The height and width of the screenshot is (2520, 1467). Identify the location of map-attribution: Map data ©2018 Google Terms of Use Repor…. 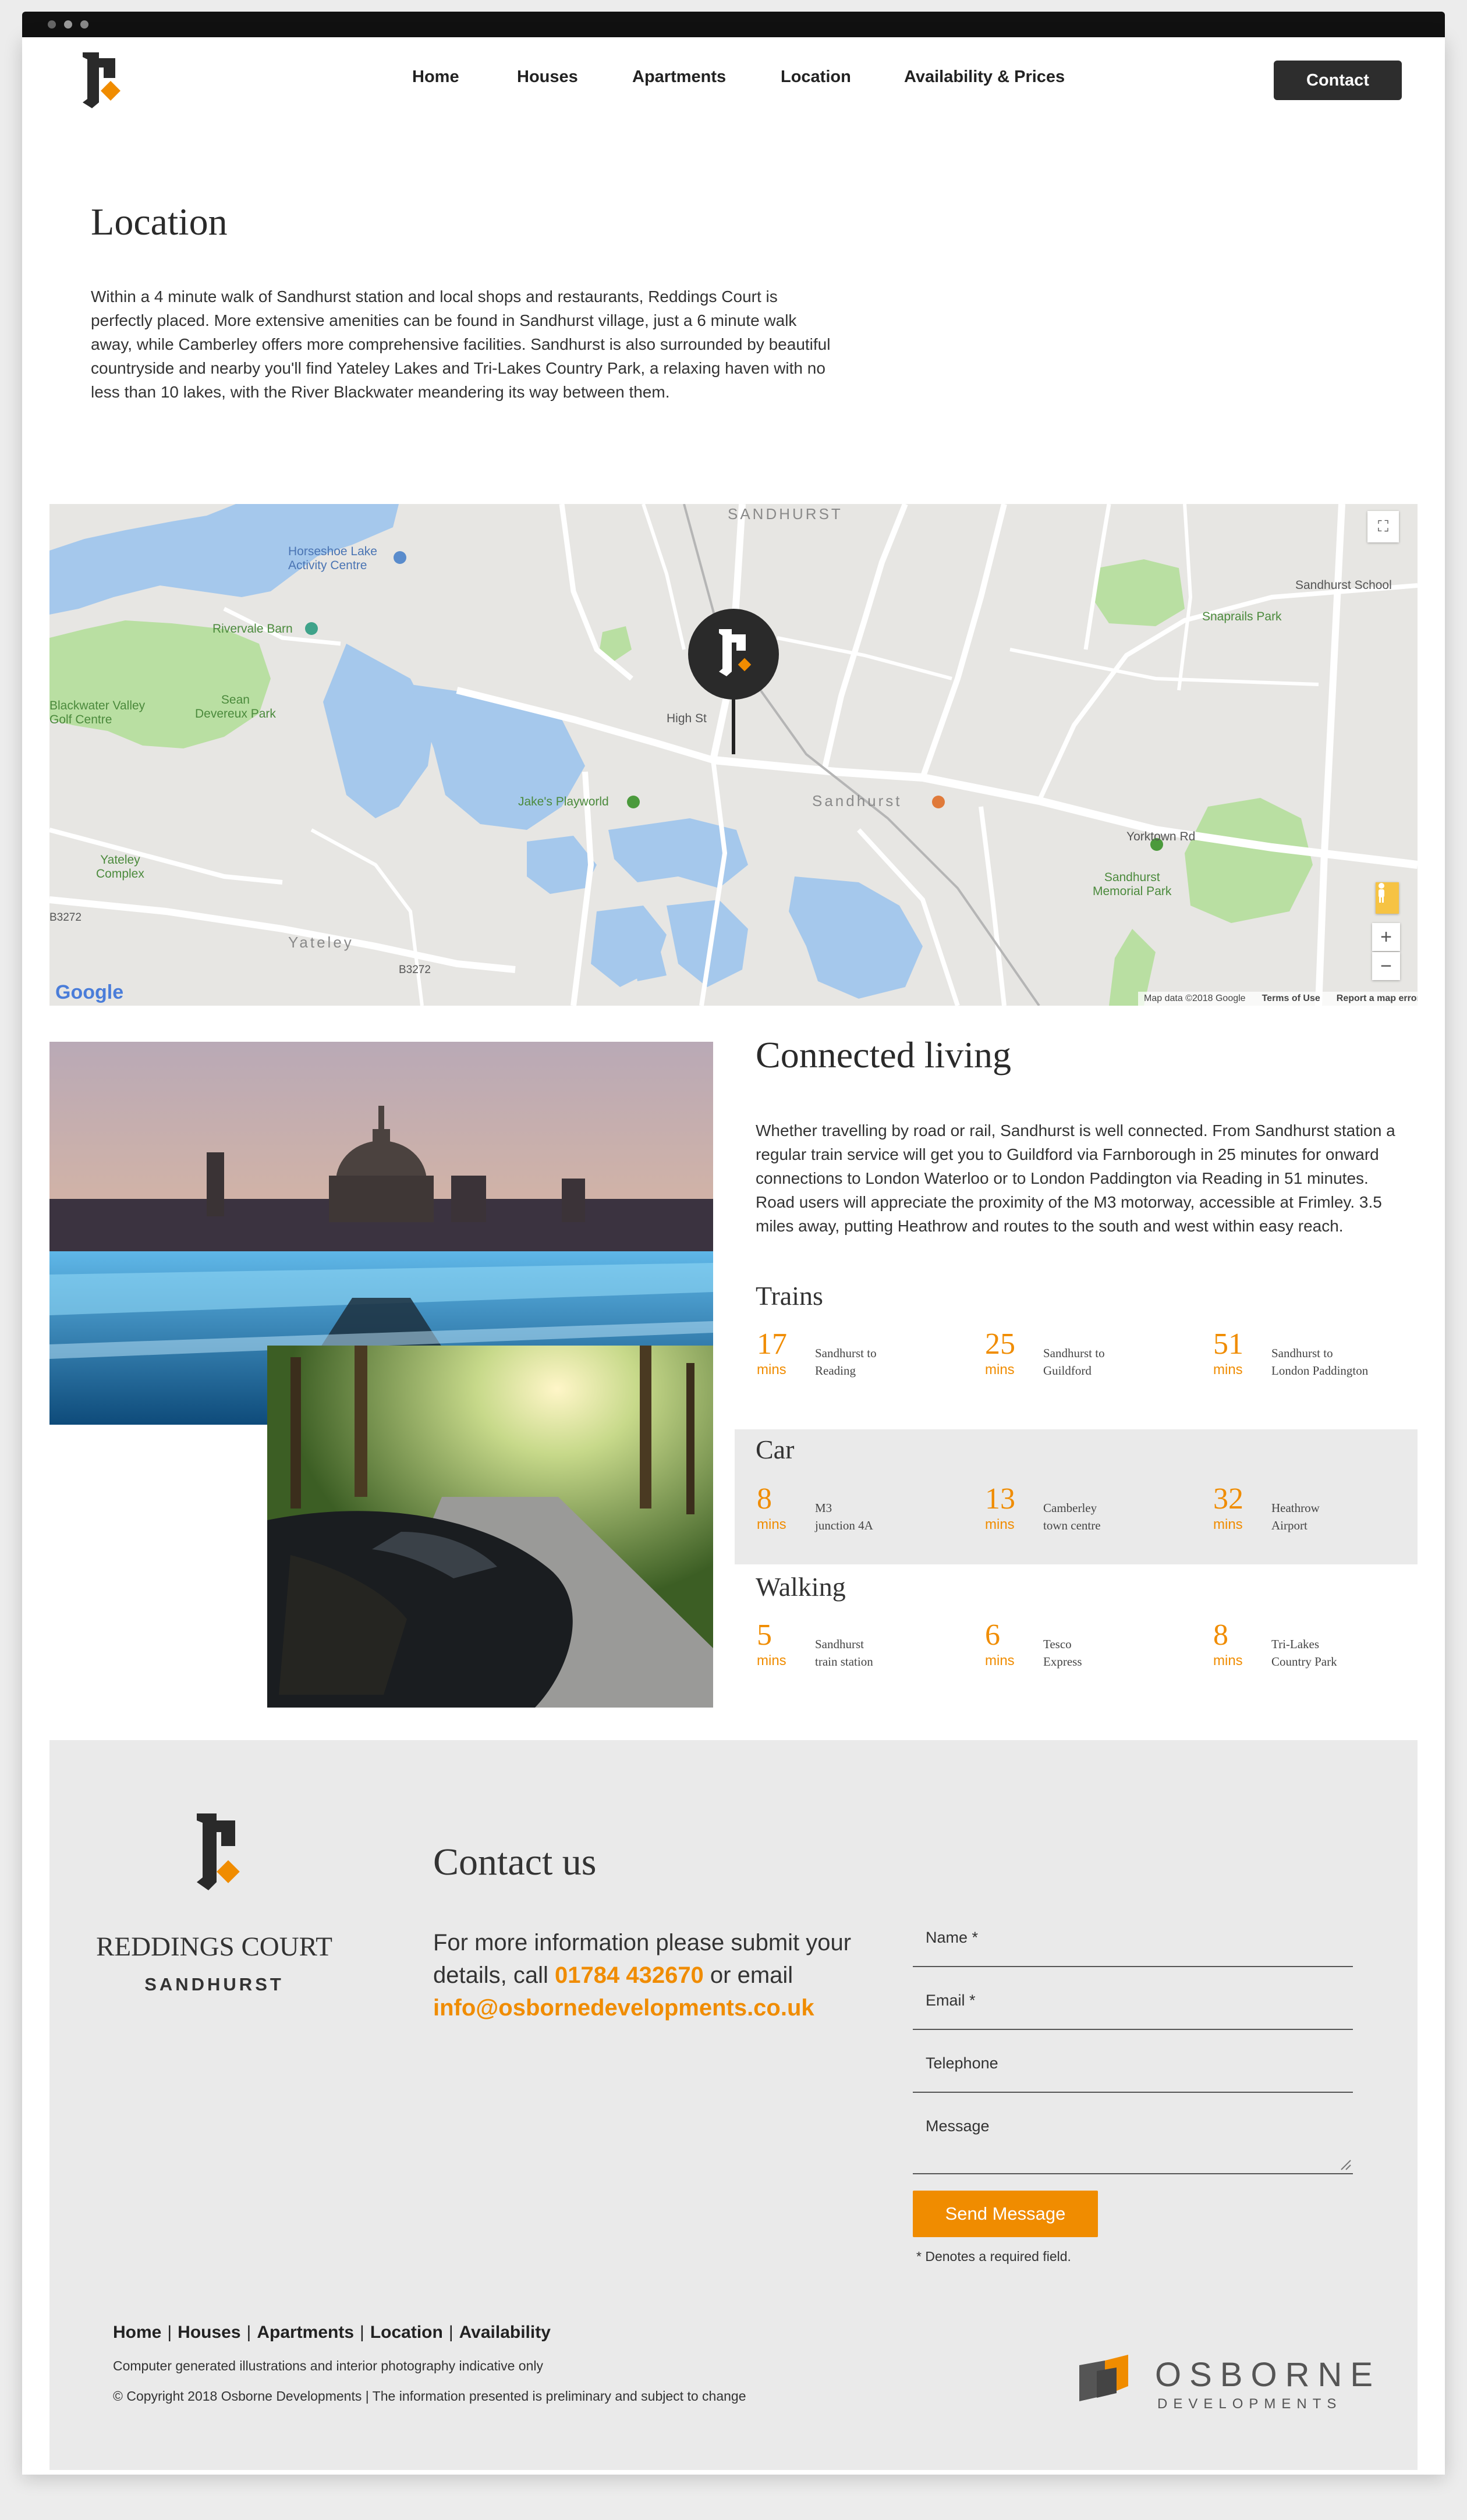
(1278, 999).